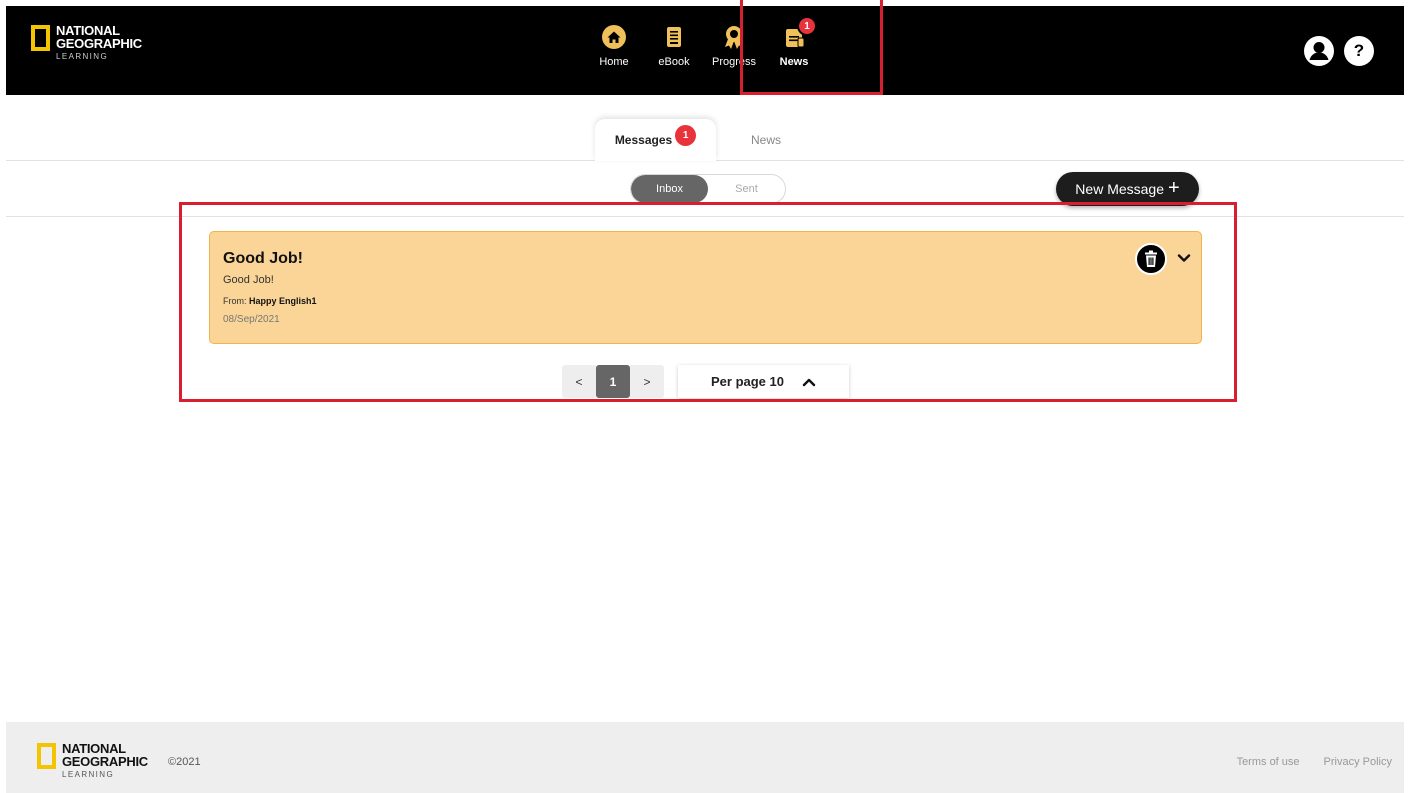  What do you see at coordinates (1184, 258) in the screenshot?
I see `chevron-down-icon` at bounding box center [1184, 258].